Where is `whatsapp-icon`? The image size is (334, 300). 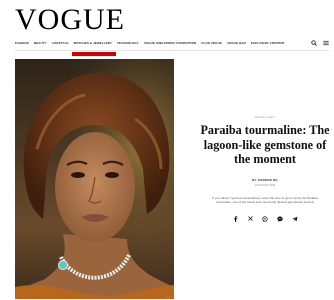 whatsapp-icon is located at coordinates (265, 219).